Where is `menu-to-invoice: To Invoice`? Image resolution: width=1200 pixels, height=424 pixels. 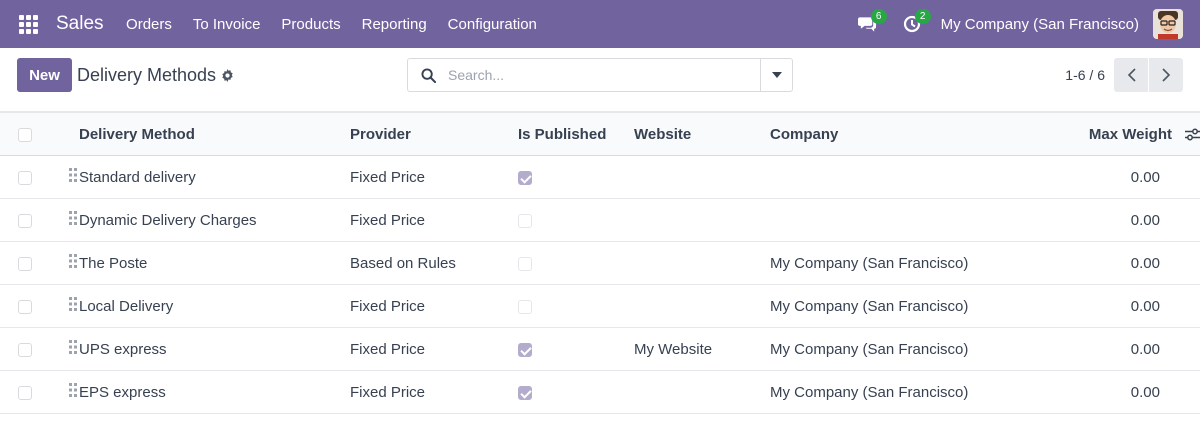 menu-to-invoice: To Invoice is located at coordinates (226, 24).